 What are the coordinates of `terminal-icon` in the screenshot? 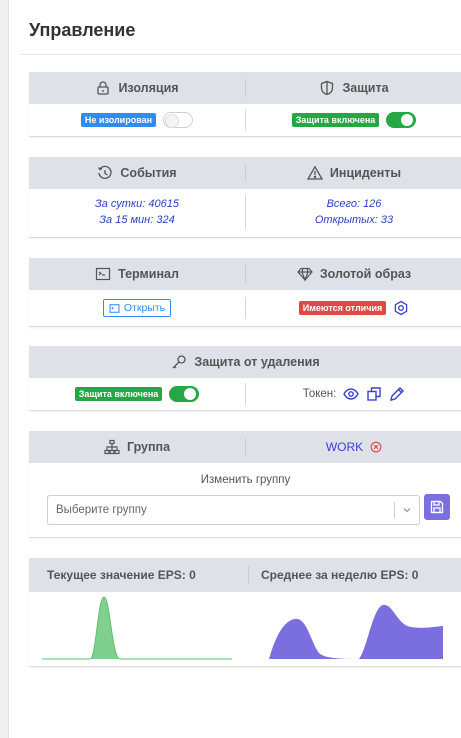 It's located at (103, 274).